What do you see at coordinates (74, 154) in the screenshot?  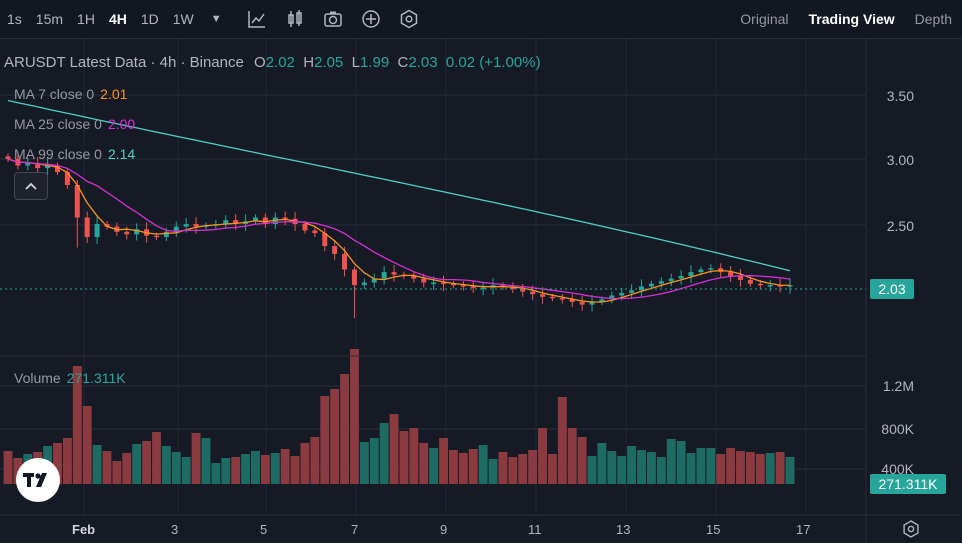 I see `ma99-legend: MA 99 close 0 2.14` at bounding box center [74, 154].